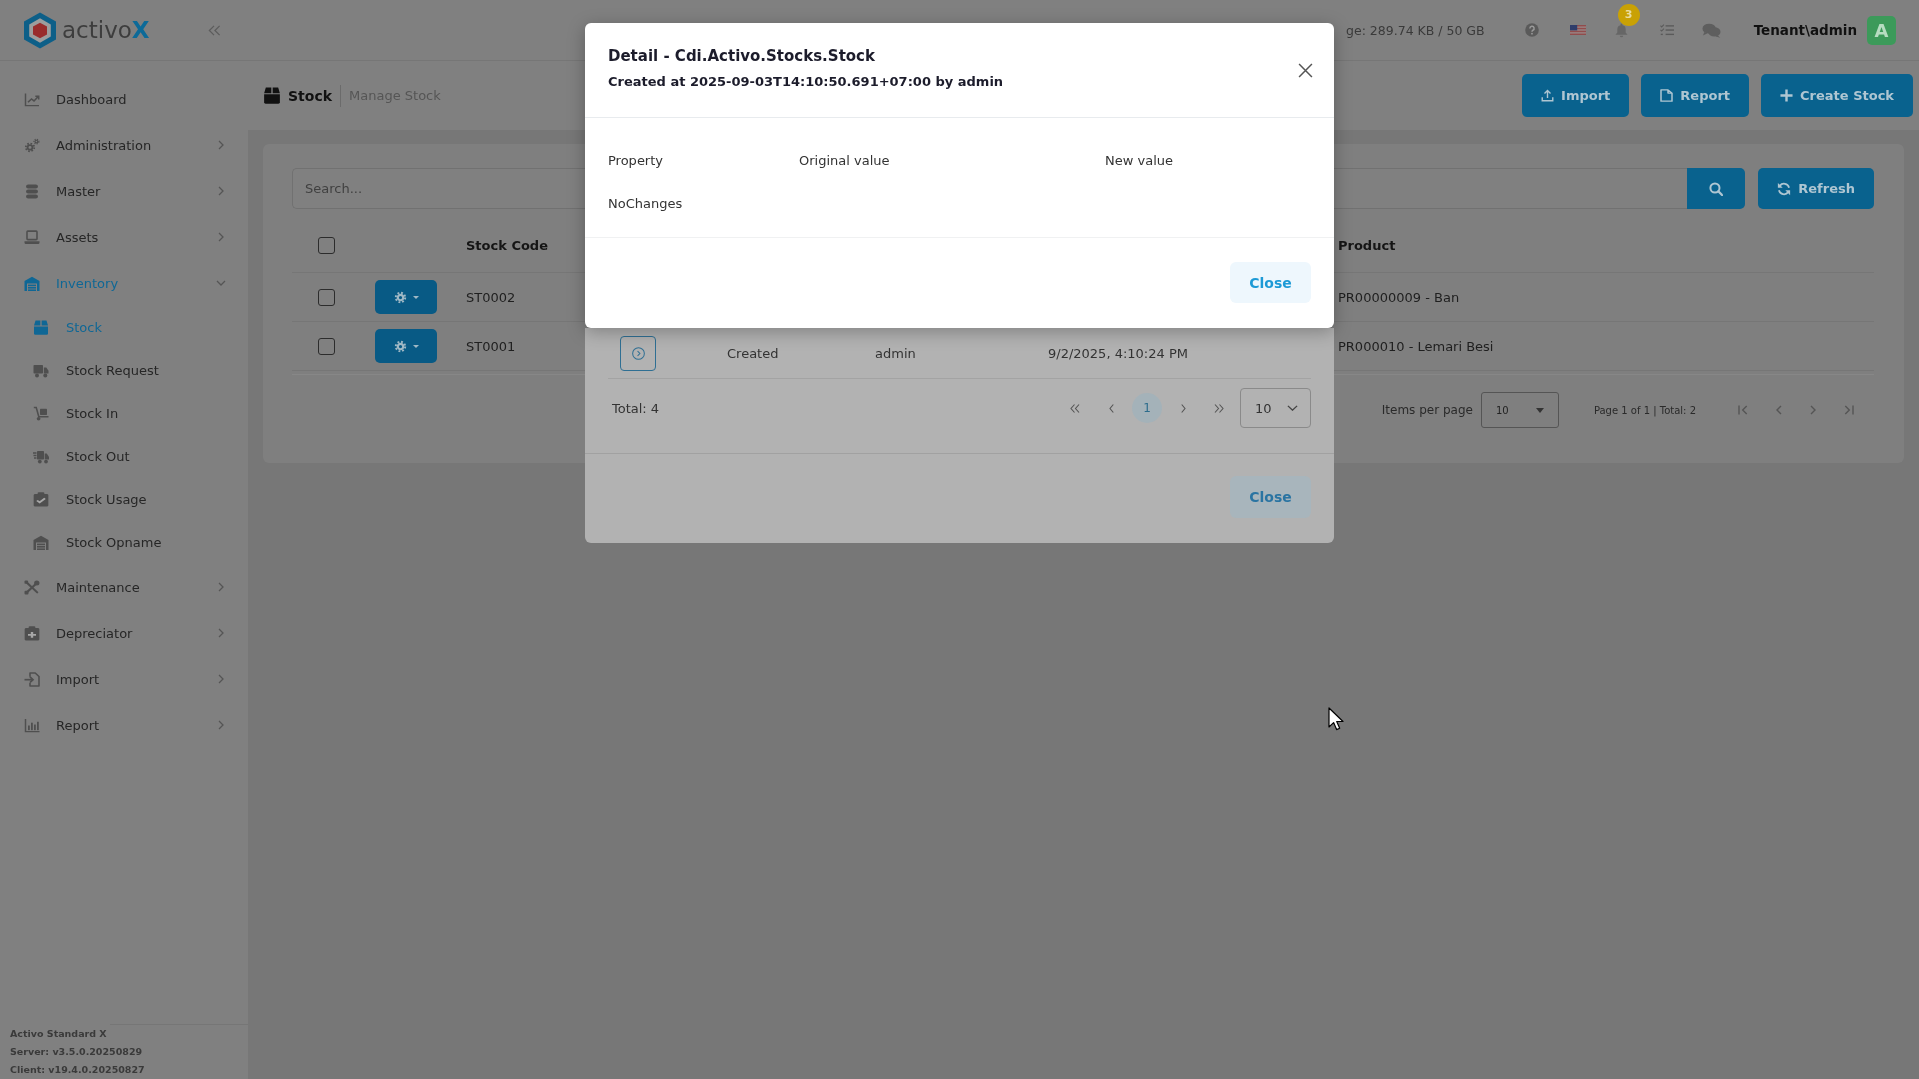 This screenshot has width=1919, height=1079. What do you see at coordinates (1644, 410) in the screenshot?
I see `page-info: Page 1 of 1 | Total: 2` at bounding box center [1644, 410].